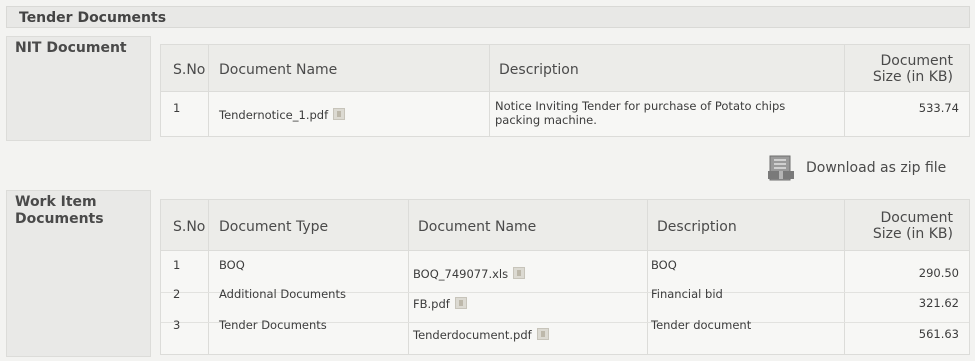  What do you see at coordinates (177, 294) in the screenshot?
I see `row-sno: 2` at bounding box center [177, 294].